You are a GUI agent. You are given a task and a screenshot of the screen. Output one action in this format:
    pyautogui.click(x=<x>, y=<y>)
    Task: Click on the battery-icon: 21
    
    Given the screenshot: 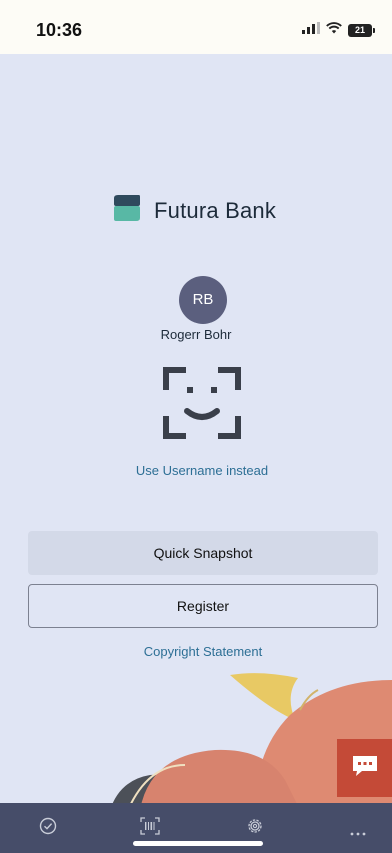 What is the action you would take?
    pyautogui.click(x=361, y=30)
    